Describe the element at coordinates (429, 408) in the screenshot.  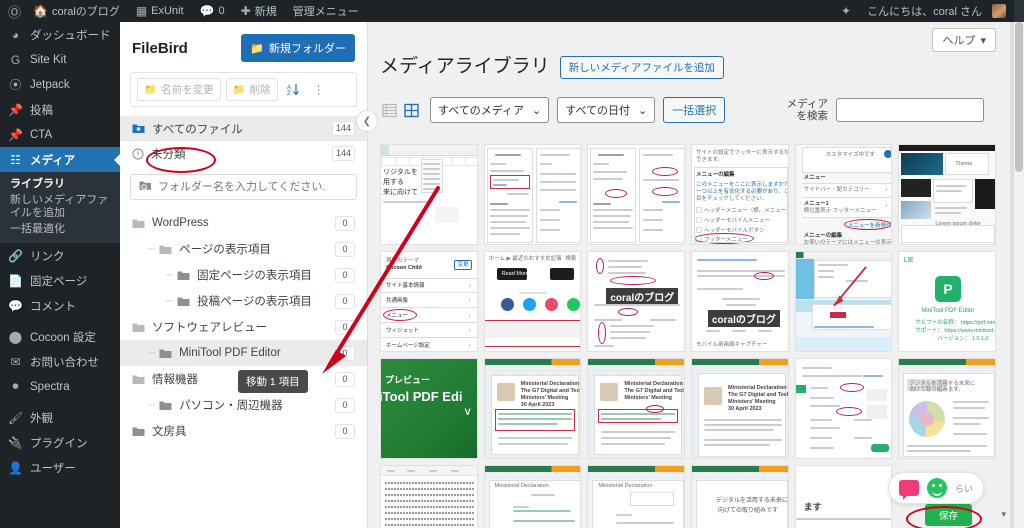
I see `media-tile: プレビュー iTool PDF Edi V` at that location.